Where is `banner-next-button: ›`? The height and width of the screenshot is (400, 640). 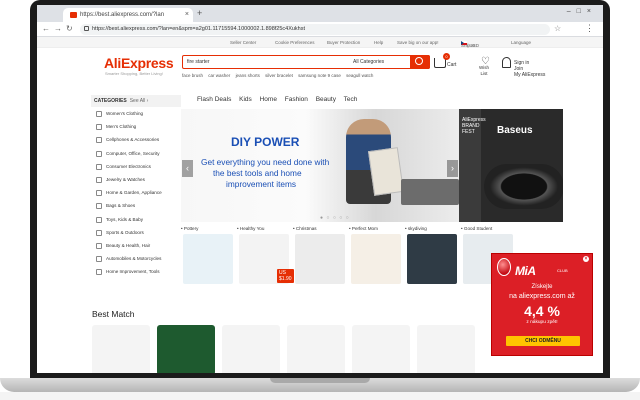 banner-next-button: › is located at coordinates (452, 168).